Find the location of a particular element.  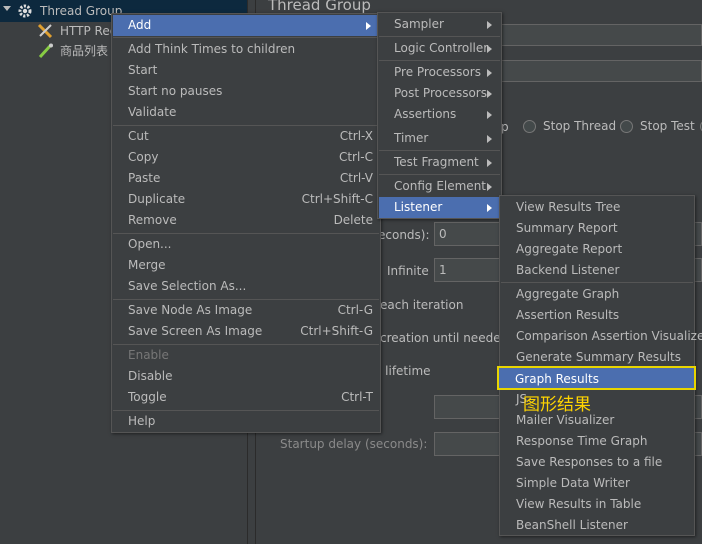

menu-item-simple-data-writer: Simple Data Writer is located at coordinates (597, 483).